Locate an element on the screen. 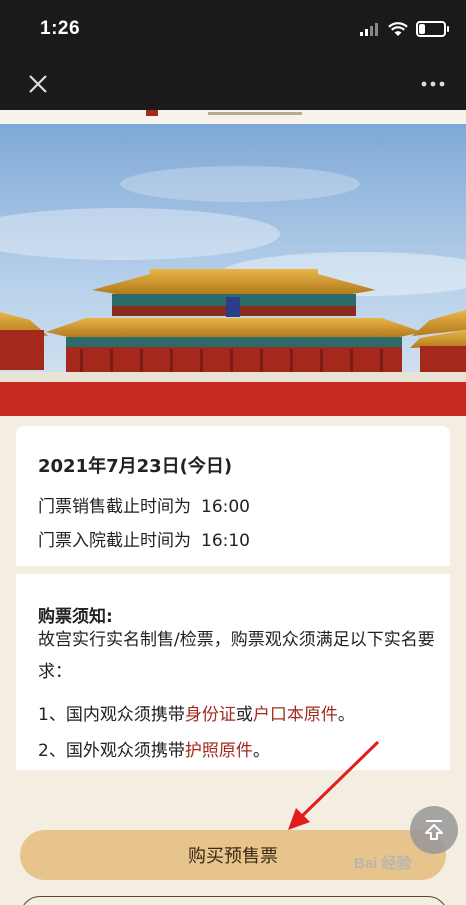  visit-date: 2021年7月23日(今日) is located at coordinates (135, 466).